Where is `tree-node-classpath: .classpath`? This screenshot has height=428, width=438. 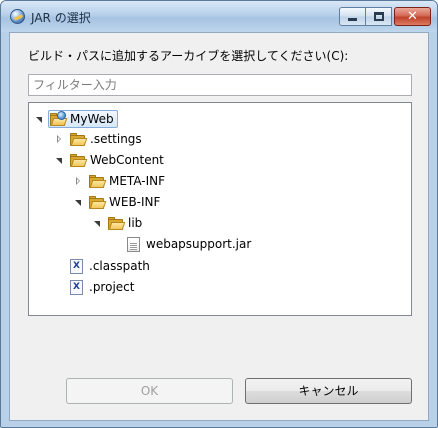
tree-node-classpath: .classpath is located at coordinates (102, 266).